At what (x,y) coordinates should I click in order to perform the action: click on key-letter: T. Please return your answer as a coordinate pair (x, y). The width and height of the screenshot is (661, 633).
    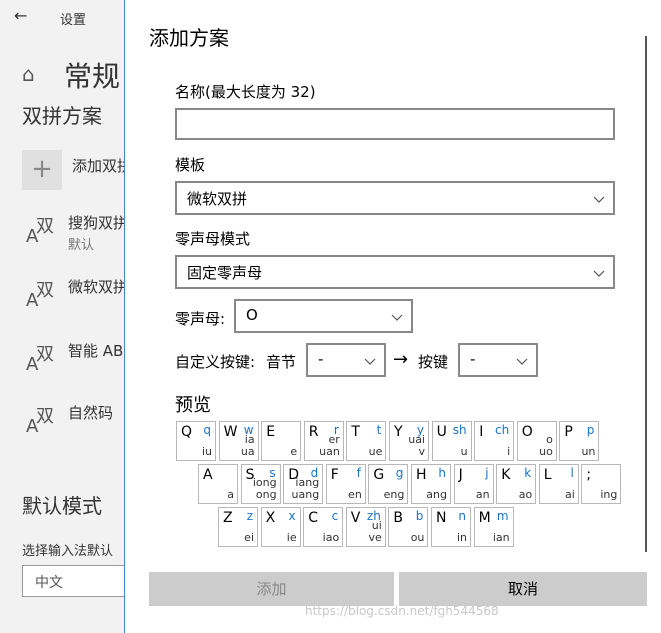
    Looking at the image, I should click on (355, 432).